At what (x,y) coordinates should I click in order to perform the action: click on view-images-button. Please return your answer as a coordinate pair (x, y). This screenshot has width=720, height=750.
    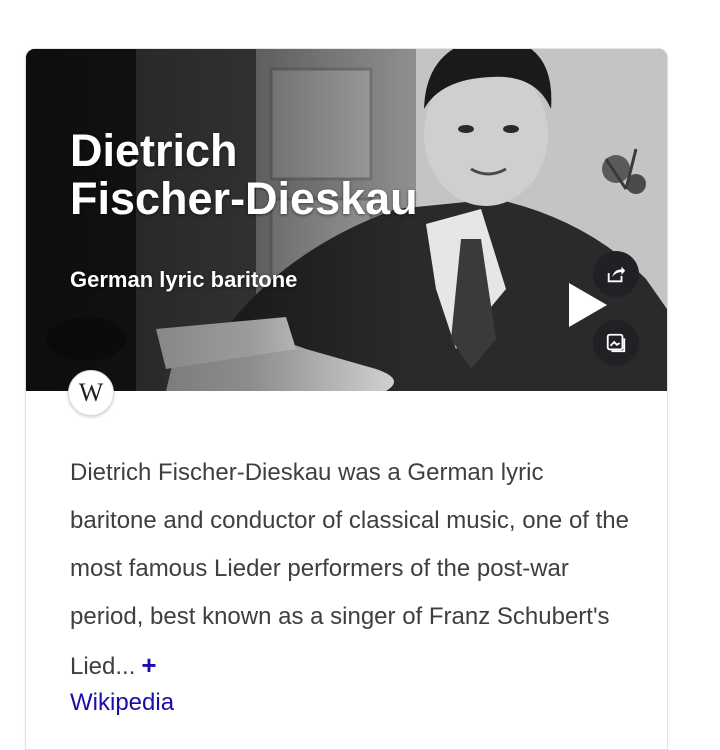
    Looking at the image, I should click on (616, 343).